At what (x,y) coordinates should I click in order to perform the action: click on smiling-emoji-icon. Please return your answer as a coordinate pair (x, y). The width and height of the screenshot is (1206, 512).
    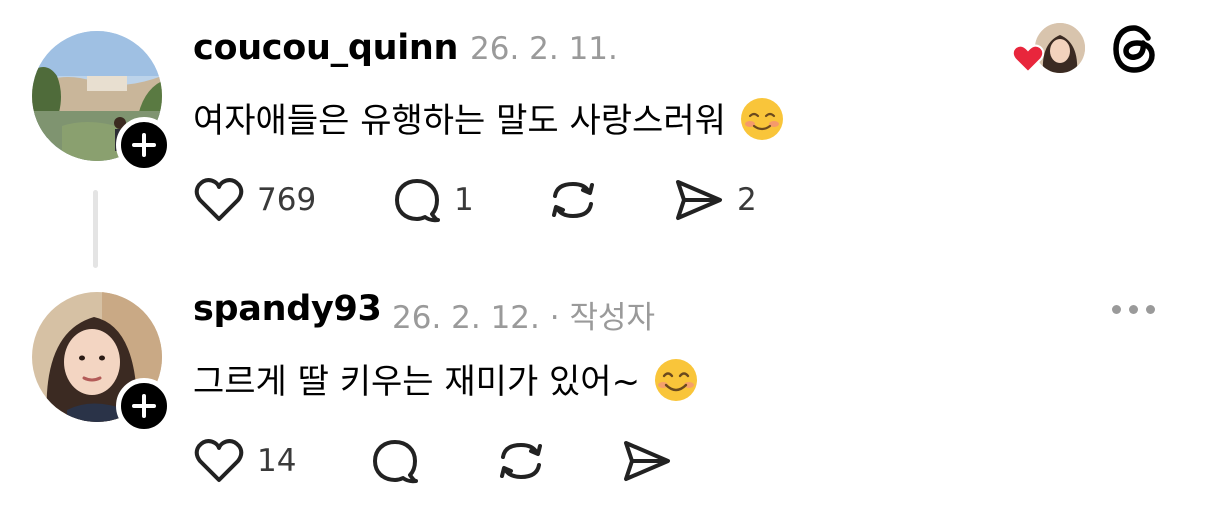
    Looking at the image, I should click on (675, 380).